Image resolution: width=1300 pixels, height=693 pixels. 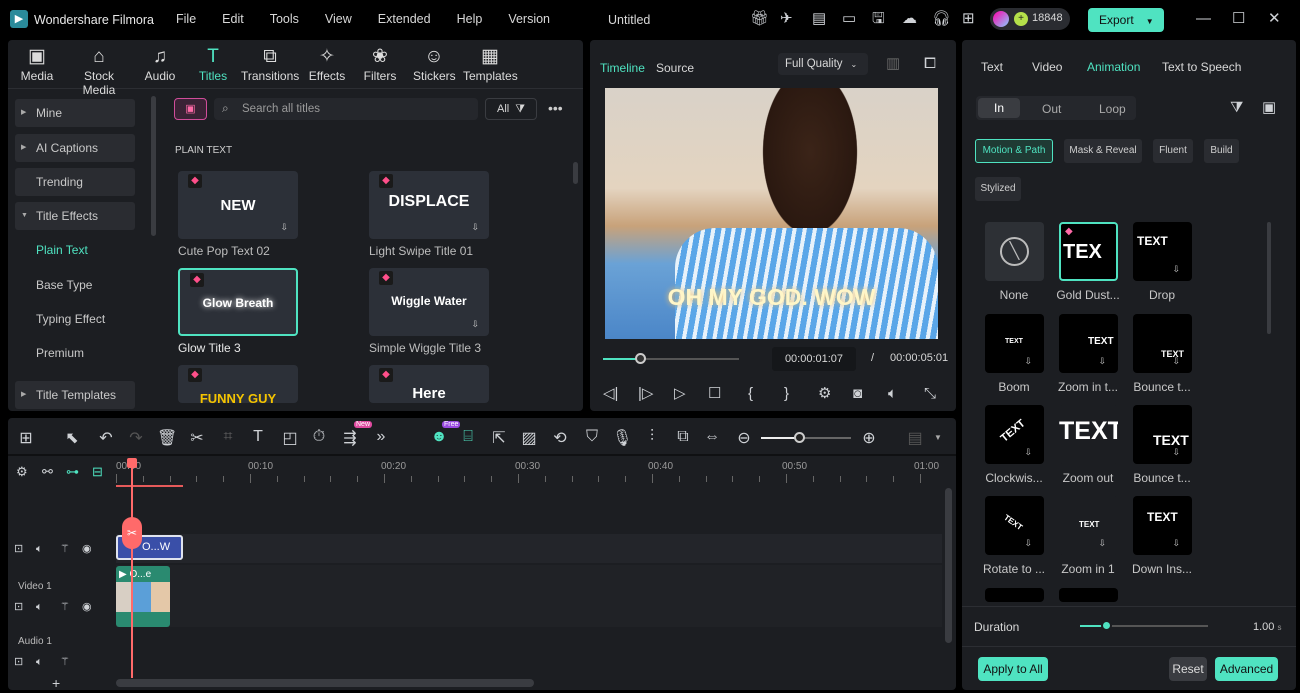 I want to click on favorites-icon: ▣, so click(x=1269, y=108).